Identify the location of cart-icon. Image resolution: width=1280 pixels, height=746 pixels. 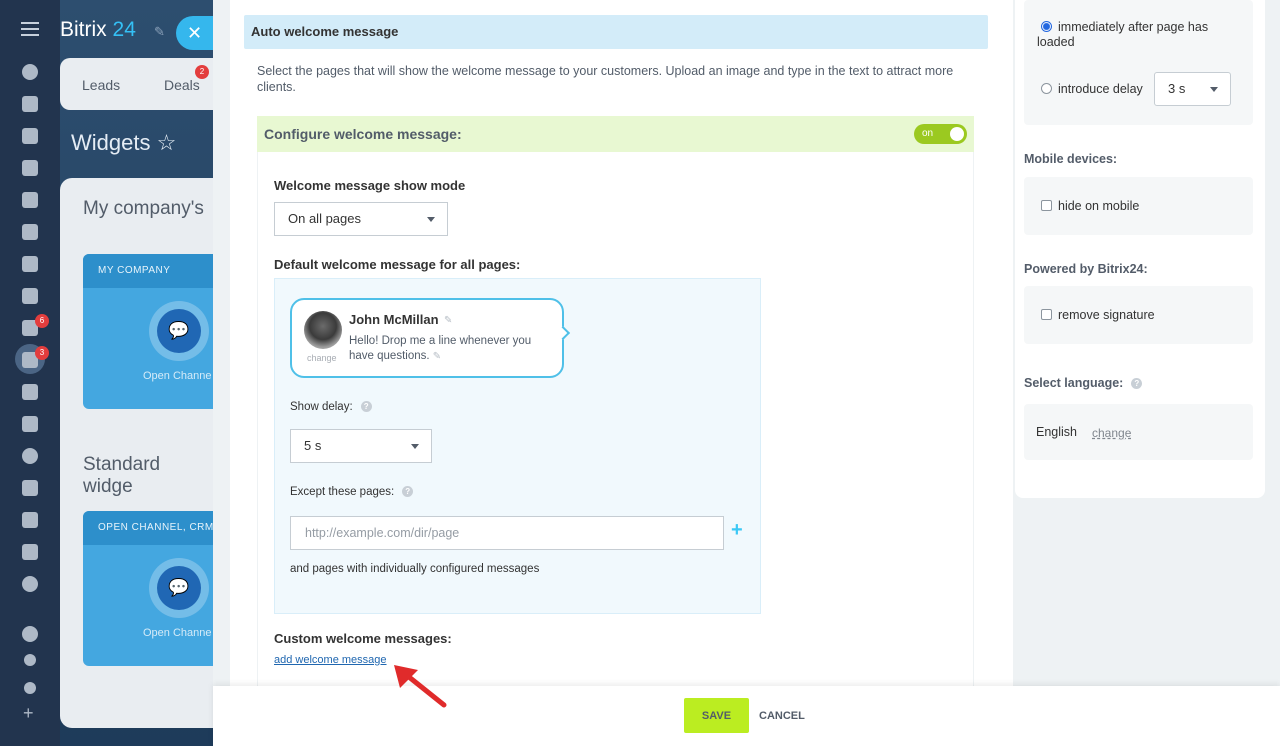
(30, 424).